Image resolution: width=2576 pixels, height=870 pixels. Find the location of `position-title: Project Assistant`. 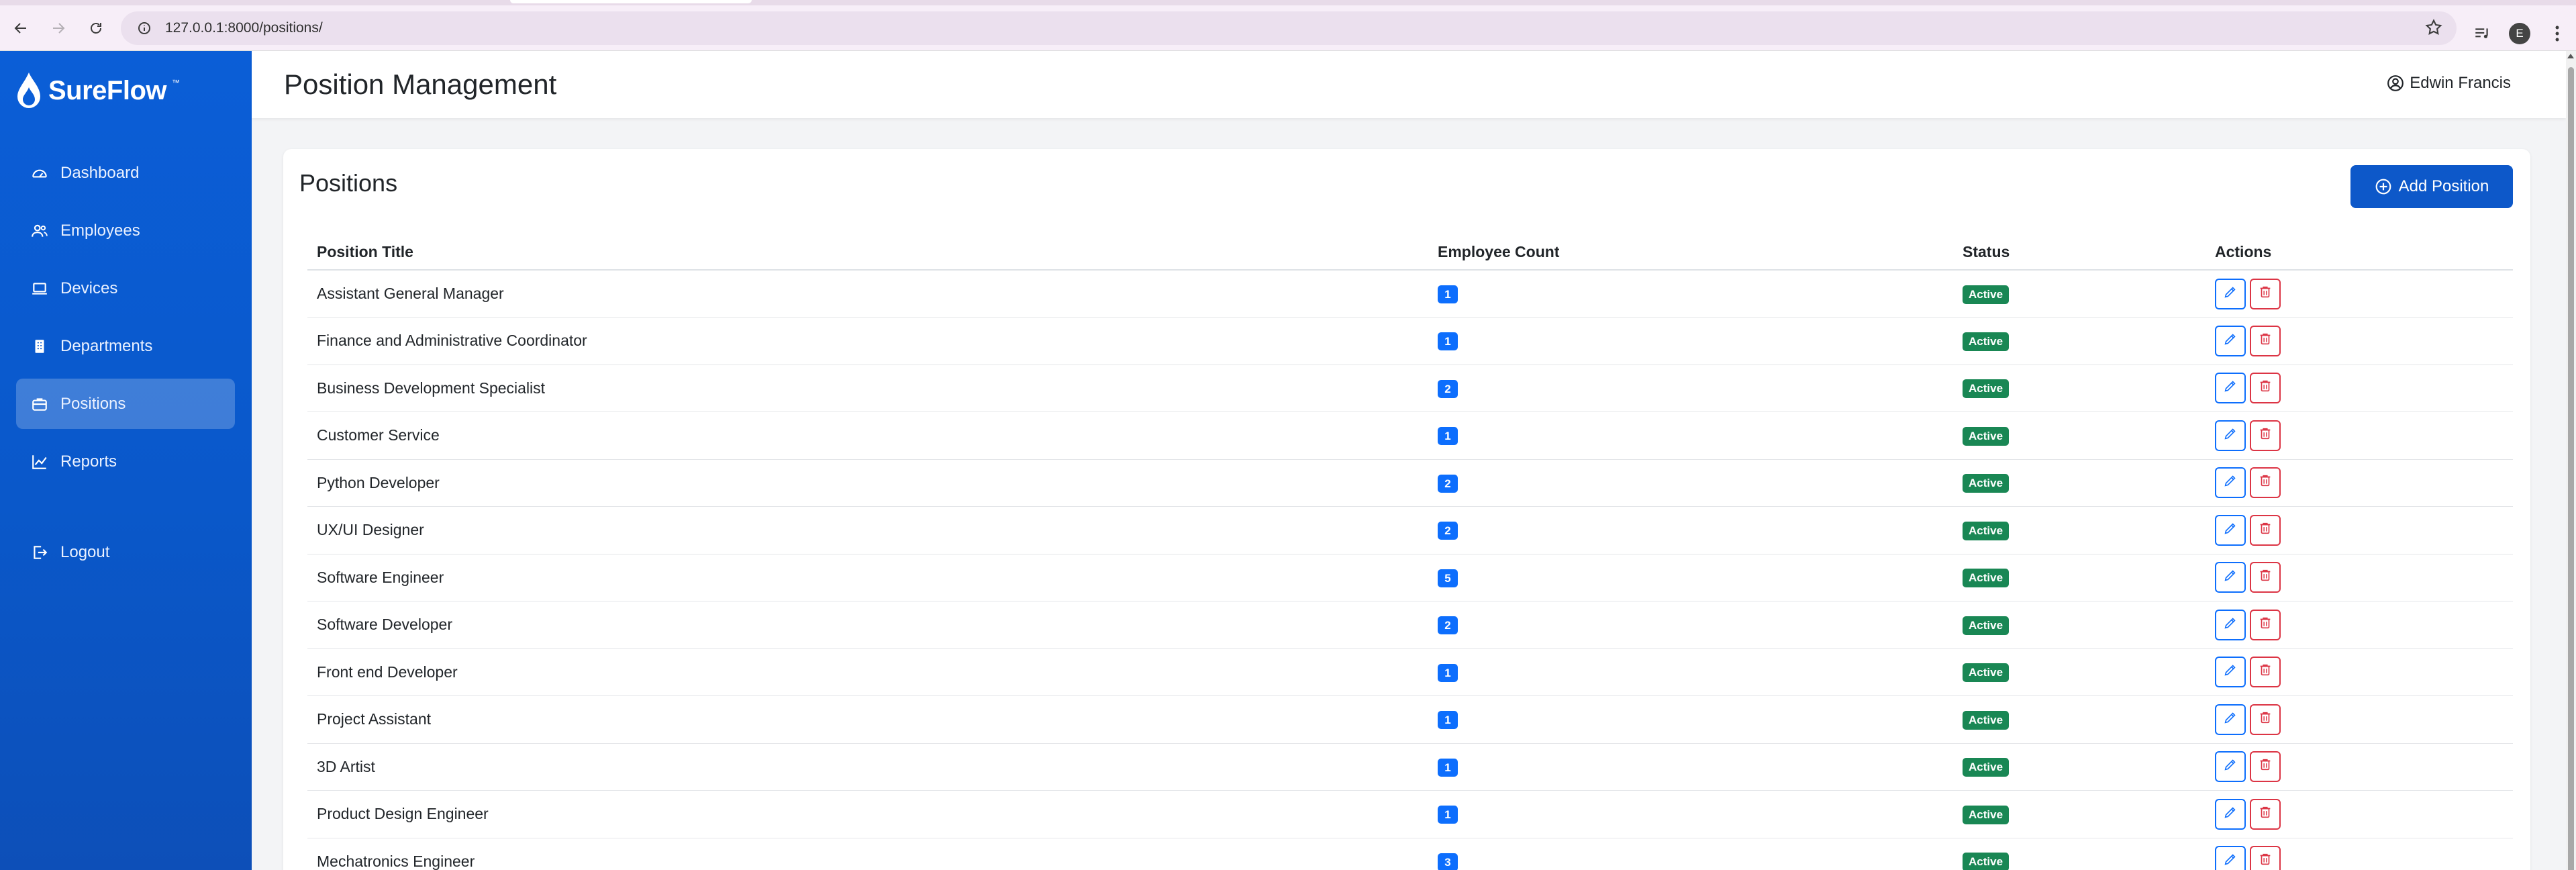

position-title: Project Assistant is located at coordinates (867, 719).